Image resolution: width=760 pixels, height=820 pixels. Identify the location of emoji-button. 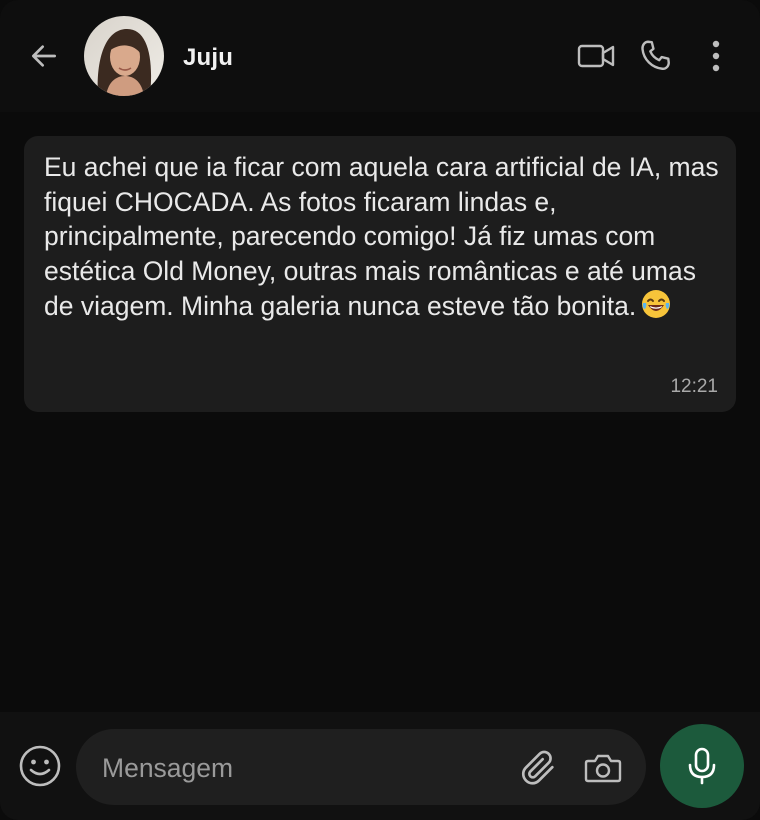
(40, 766).